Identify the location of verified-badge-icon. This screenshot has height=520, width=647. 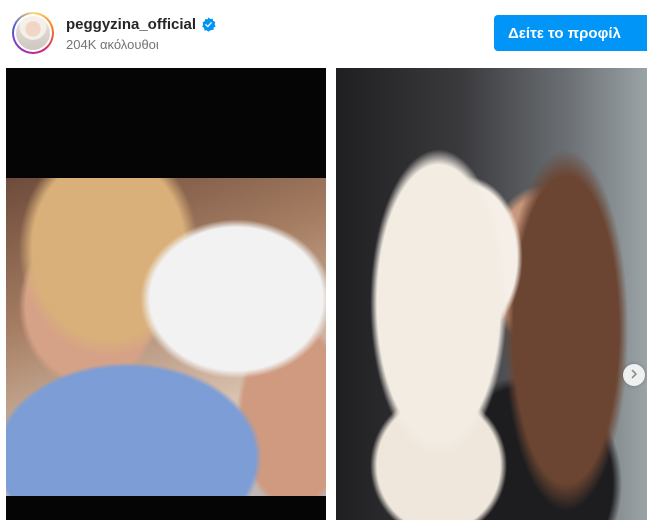
(208, 24).